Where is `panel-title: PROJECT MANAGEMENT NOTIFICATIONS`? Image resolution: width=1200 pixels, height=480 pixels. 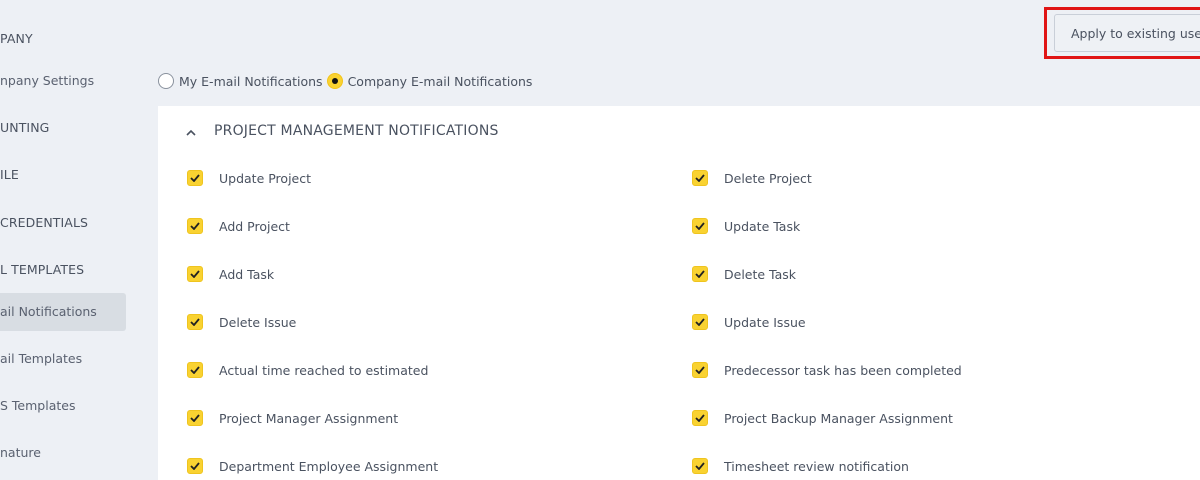 panel-title: PROJECT MANAGEMENT NOTIFICATIONS is located at coordinates (356, 131).